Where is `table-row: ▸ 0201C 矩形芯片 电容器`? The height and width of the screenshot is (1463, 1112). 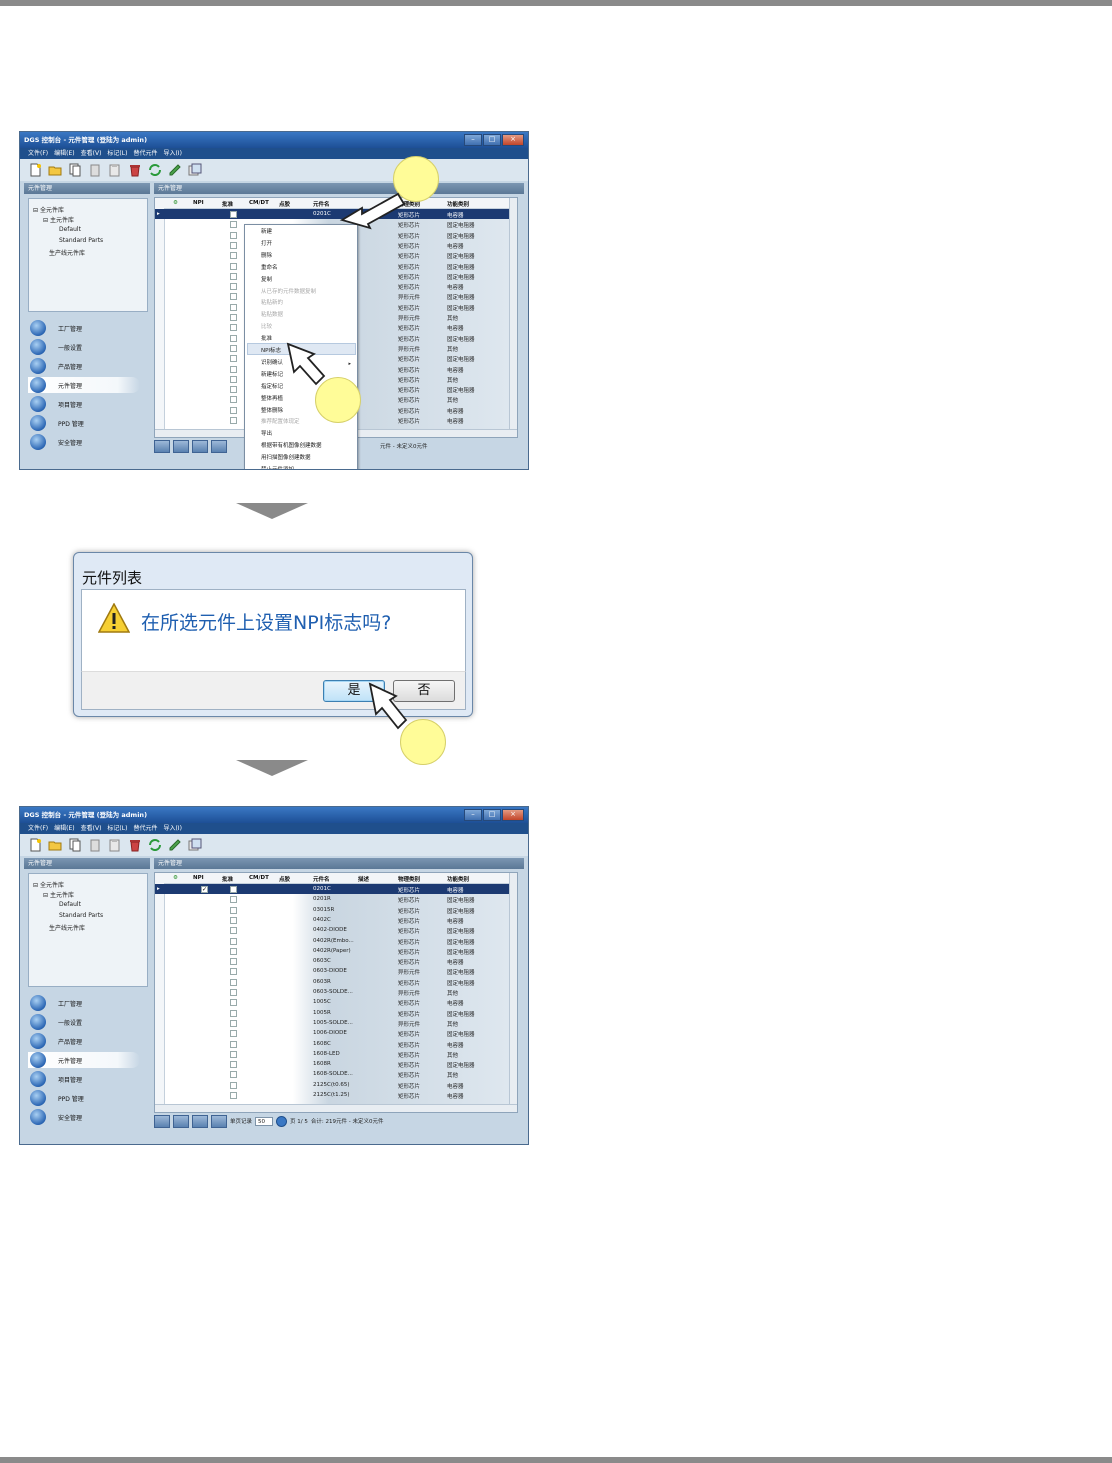 table-row: ▸ 0201C 矩形芯片 电容器 is located at coordinates (336, 214).